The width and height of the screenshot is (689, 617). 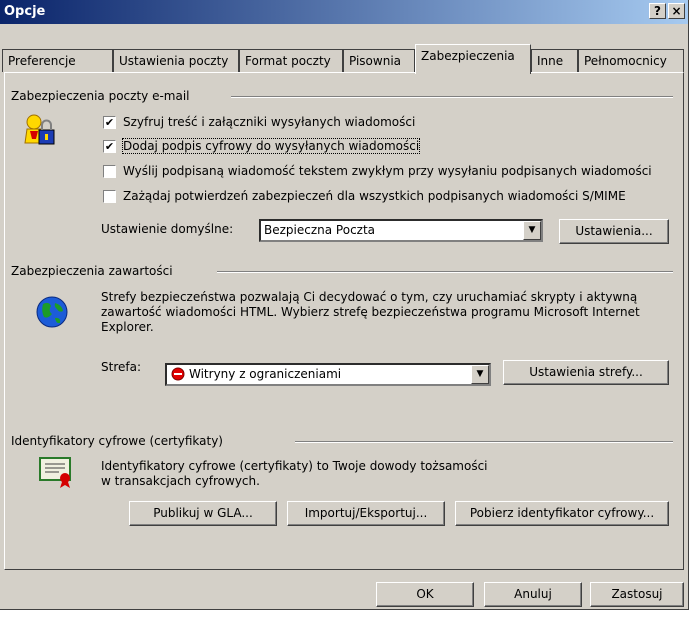 What do you see at coordinates (637, 594) in the screenshot?
I see `apply-button: Zastosuj` at bounding box center [637, 594].